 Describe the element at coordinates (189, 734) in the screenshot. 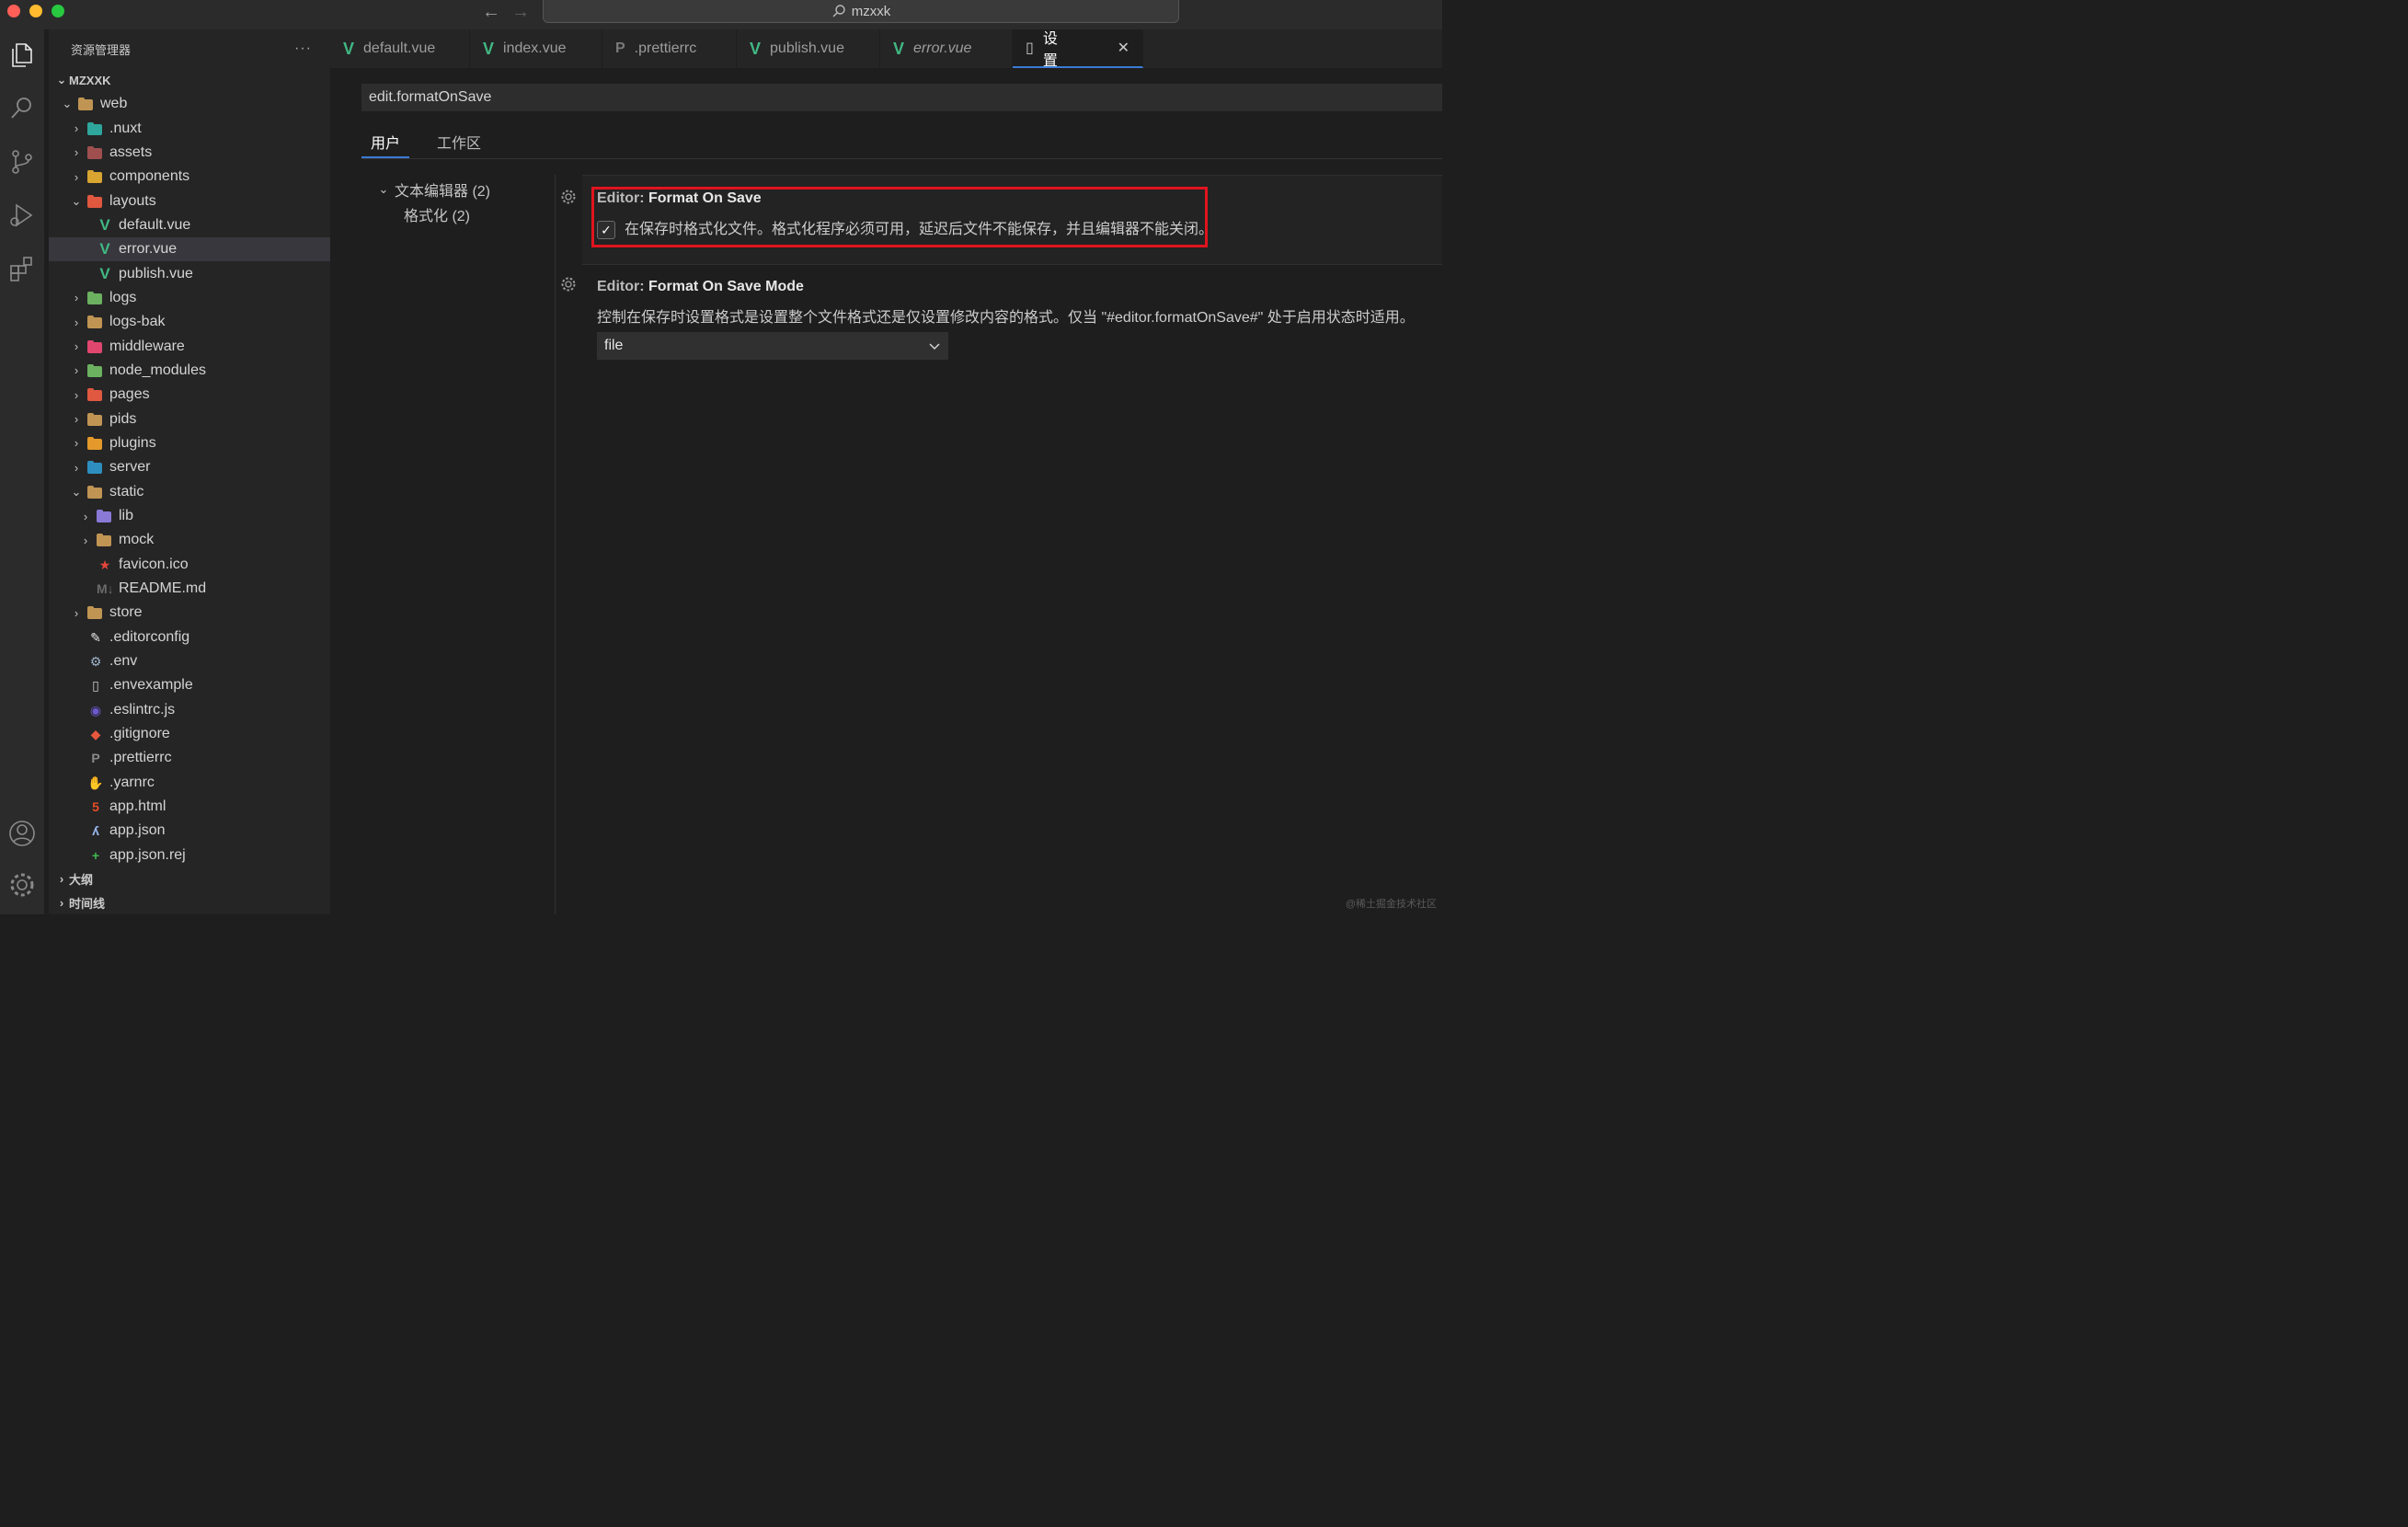

I see `tree-file: ◆ .gitignore` at that location.